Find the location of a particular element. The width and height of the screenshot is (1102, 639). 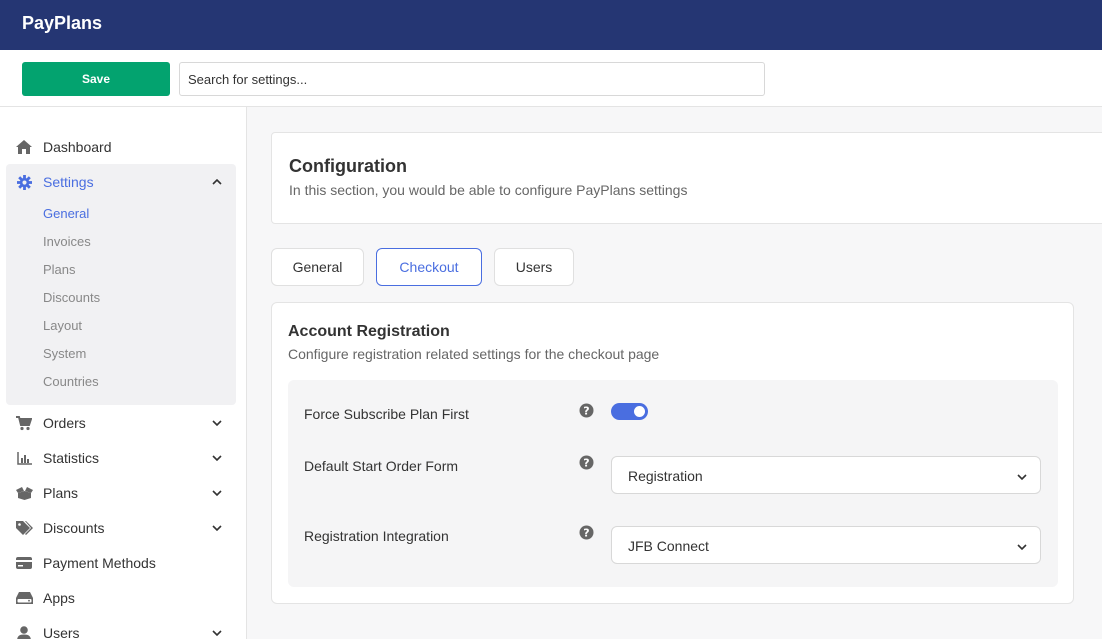

search-input is located at coordinates (472, 79).